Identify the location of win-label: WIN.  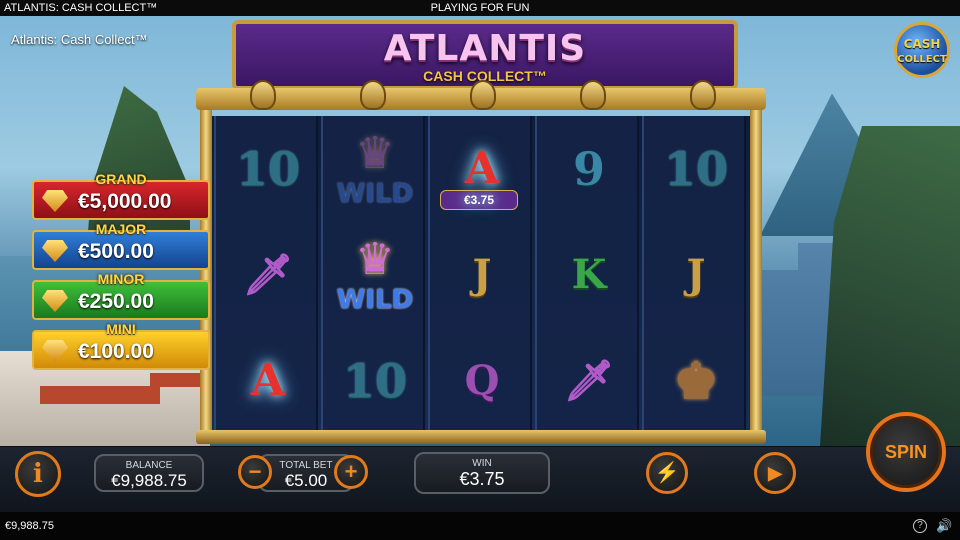
(482, 463).